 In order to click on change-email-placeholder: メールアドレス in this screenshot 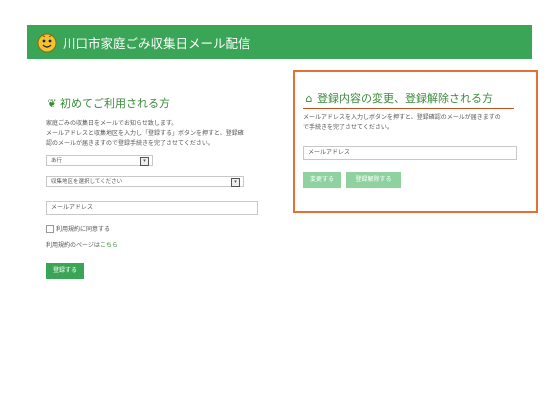, I will do `click(329, 152)`.